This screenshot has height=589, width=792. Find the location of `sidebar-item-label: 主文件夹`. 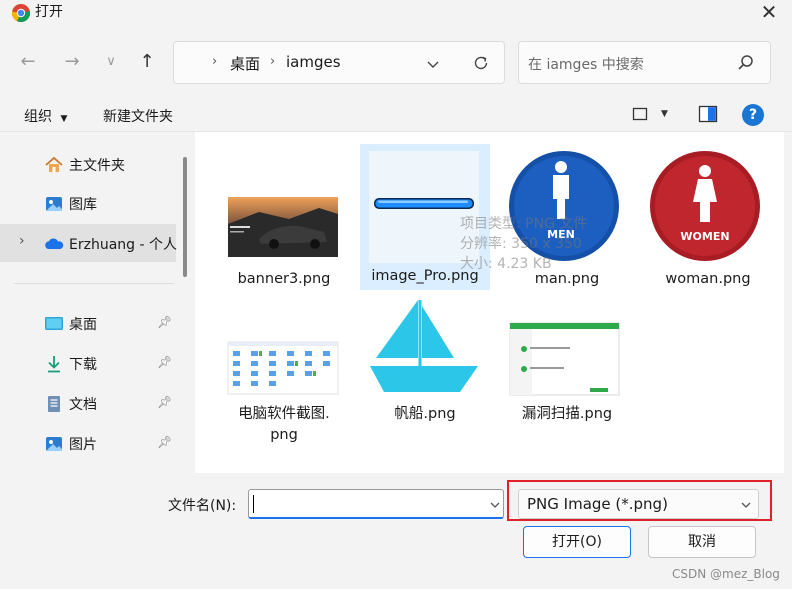

sidebar-item-label: 主文件夹 is located at coordinates (97, 166).